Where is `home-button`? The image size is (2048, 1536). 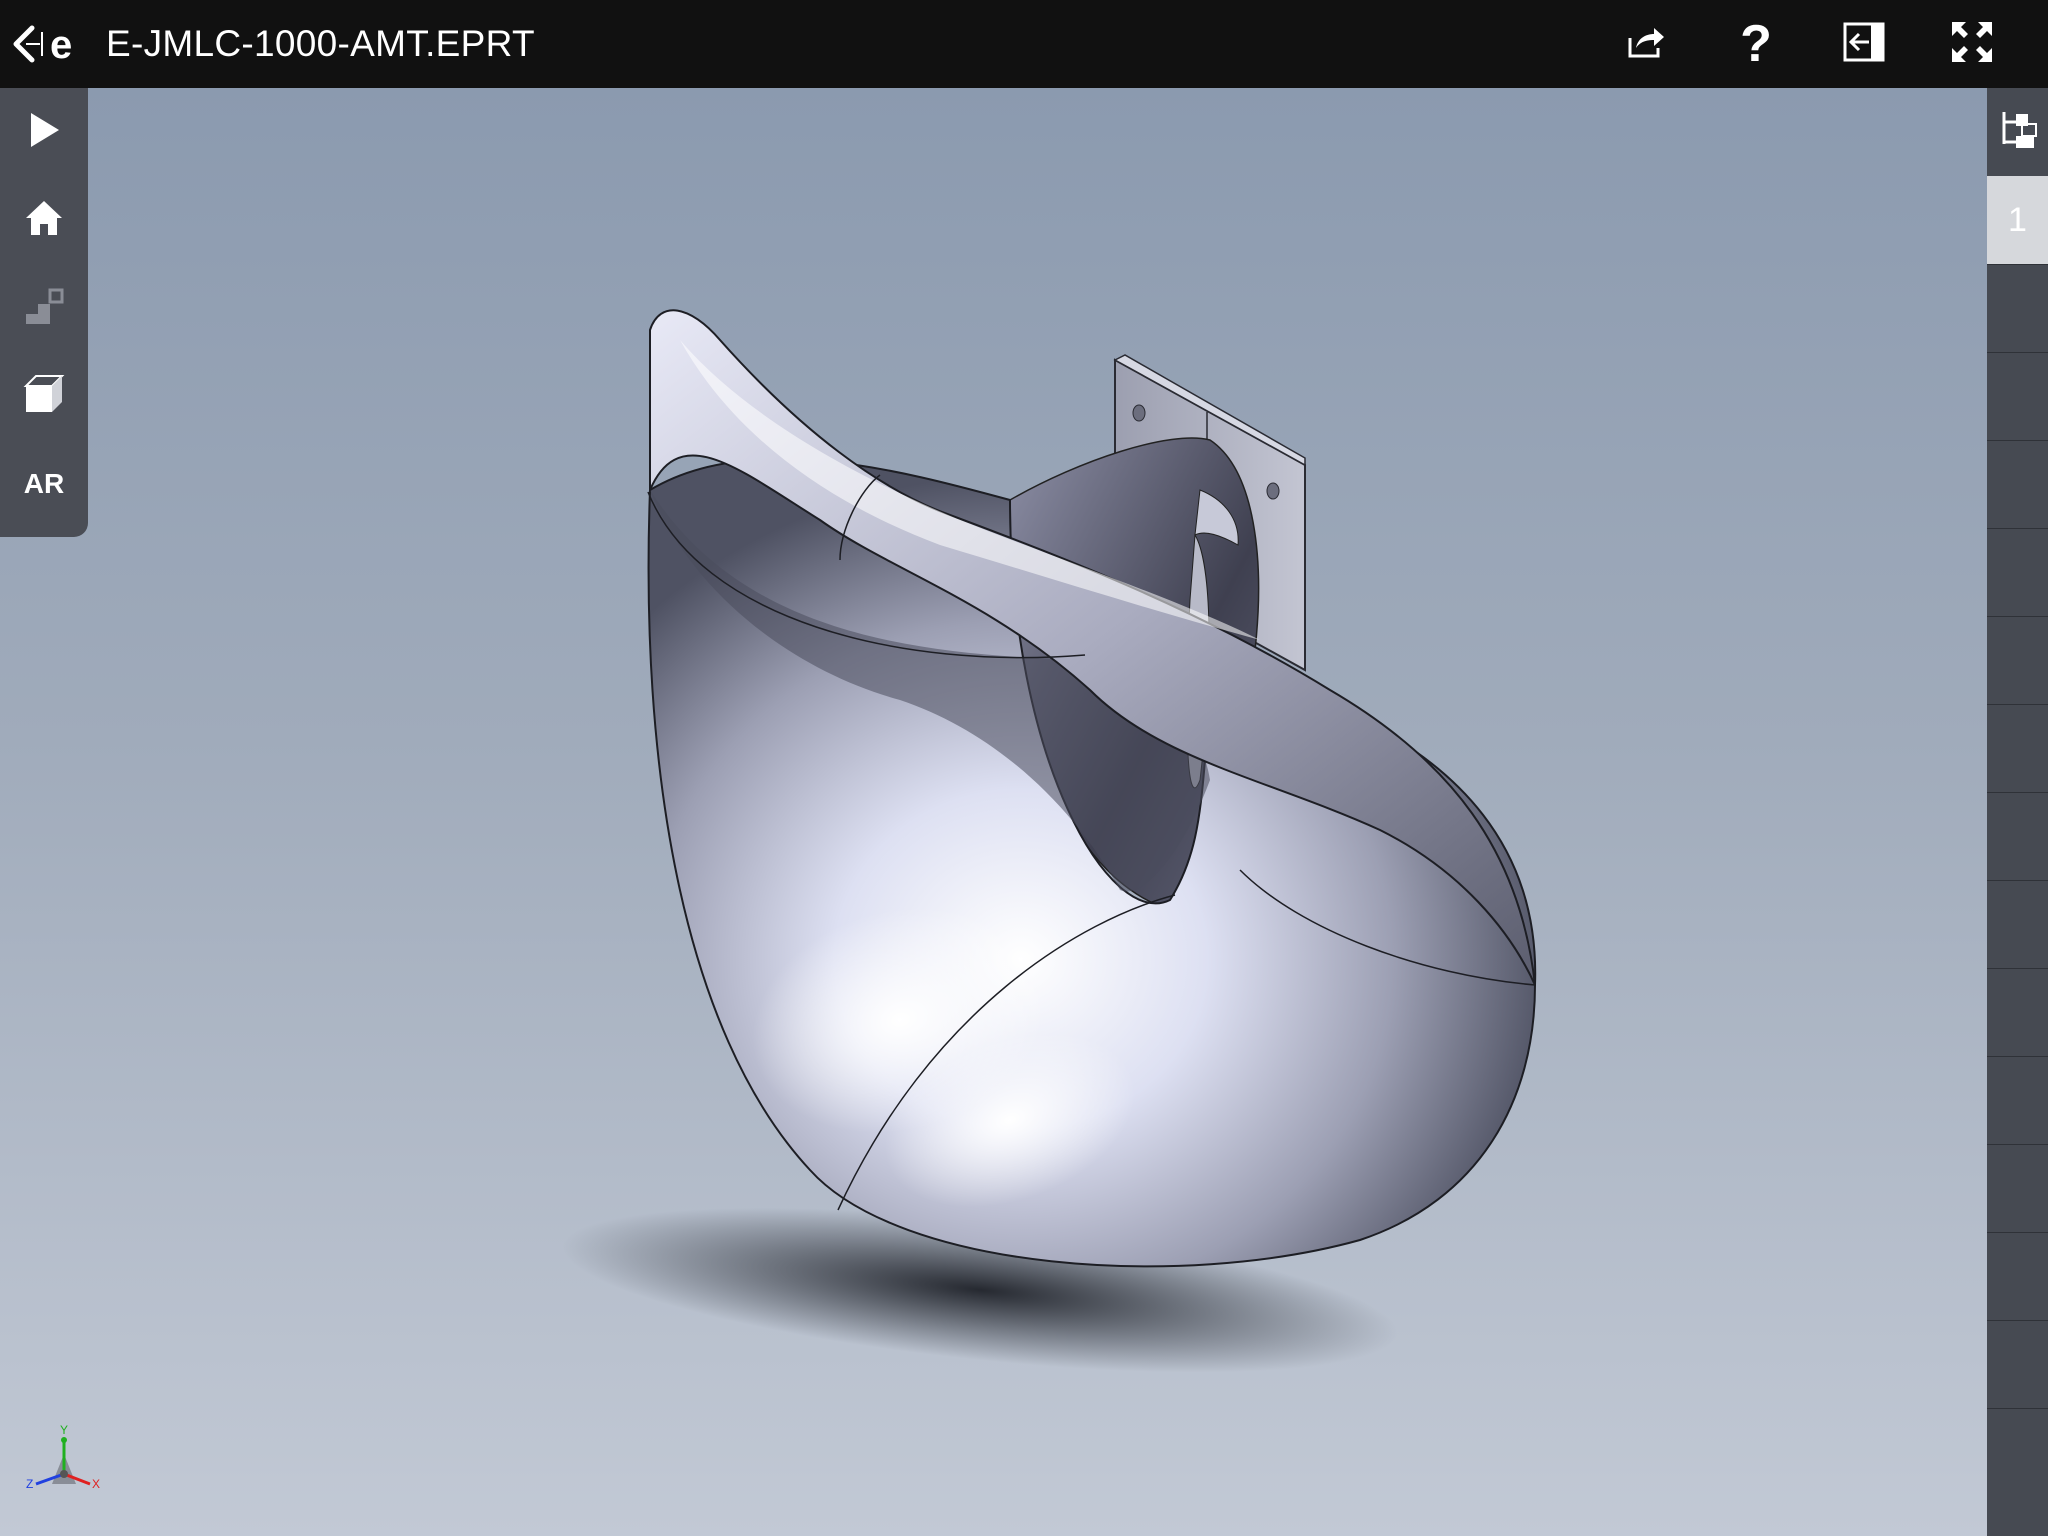
home-button is located at coordinates (44, 220).